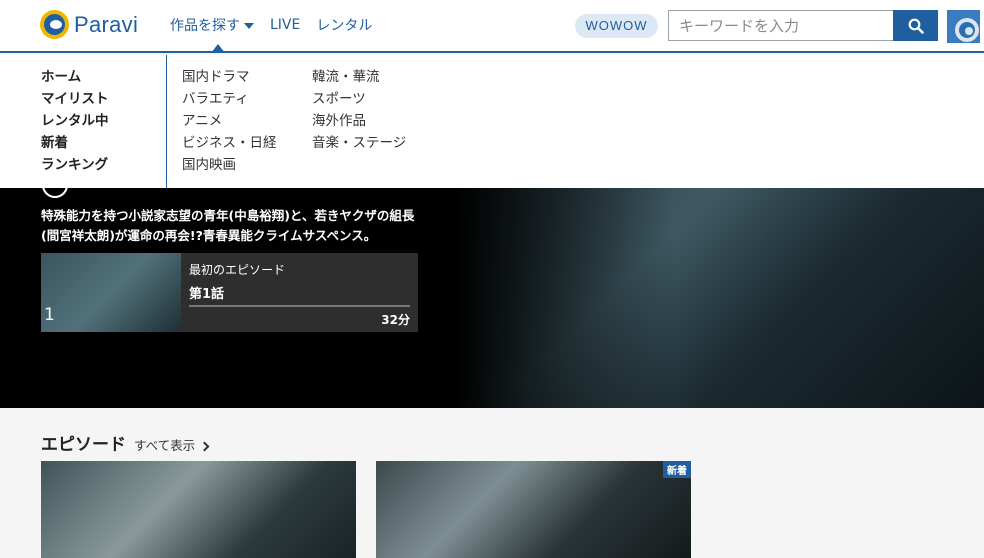 The height and width of the screenshot is (558, 984). Describe the element at coordinates (75, 77) in the screenshot. I see `menu-home: ホーム` at that location.